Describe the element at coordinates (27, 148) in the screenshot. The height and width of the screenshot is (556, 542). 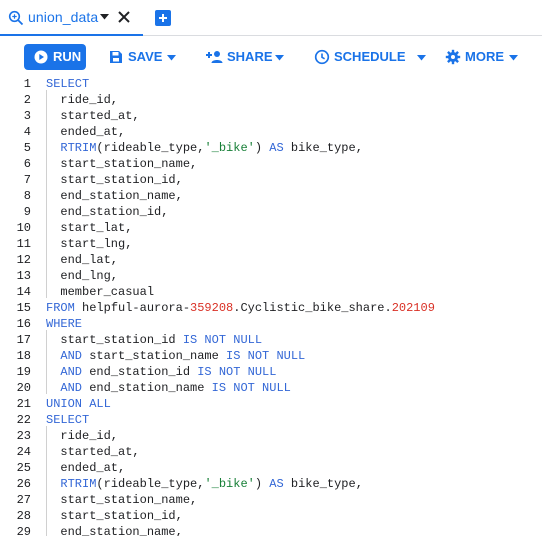
I see `line-number: 5` at that location.